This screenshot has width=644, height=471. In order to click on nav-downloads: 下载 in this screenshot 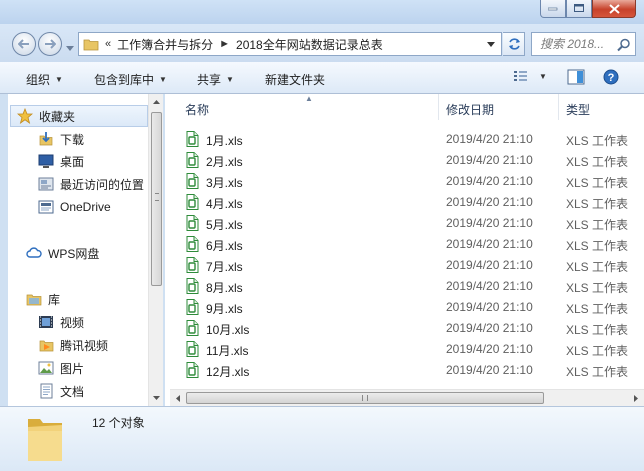, I will do `click(61, 139)`.